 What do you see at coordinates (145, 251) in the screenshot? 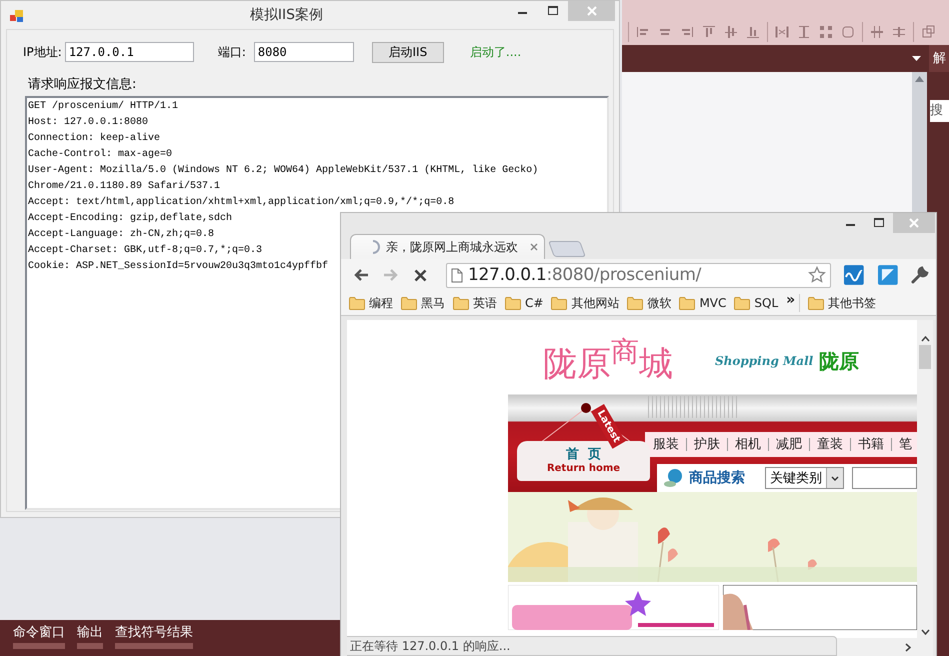
I see `log-line: Accept-Charset: GBK,utf-8;q=0.7,*;q=0.3` at bounding box center [145, 251].